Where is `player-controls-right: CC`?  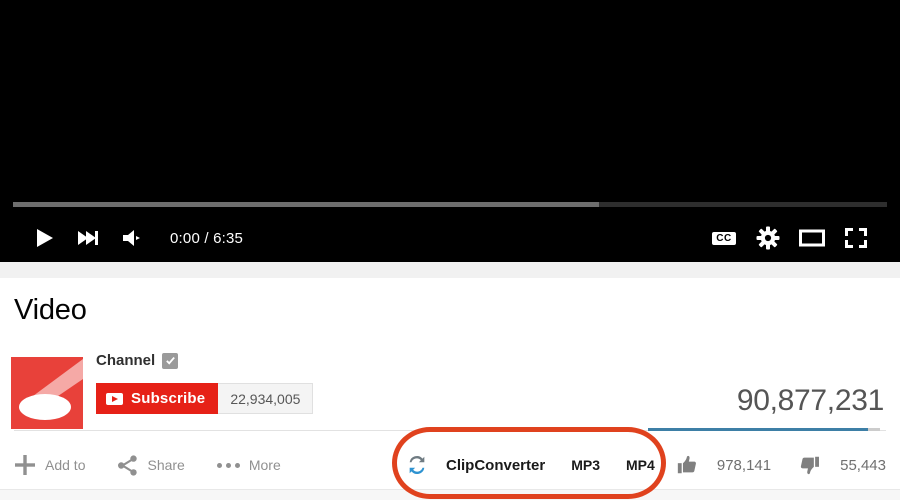
player-controls-right: CC is located at coordinates (790, 238).